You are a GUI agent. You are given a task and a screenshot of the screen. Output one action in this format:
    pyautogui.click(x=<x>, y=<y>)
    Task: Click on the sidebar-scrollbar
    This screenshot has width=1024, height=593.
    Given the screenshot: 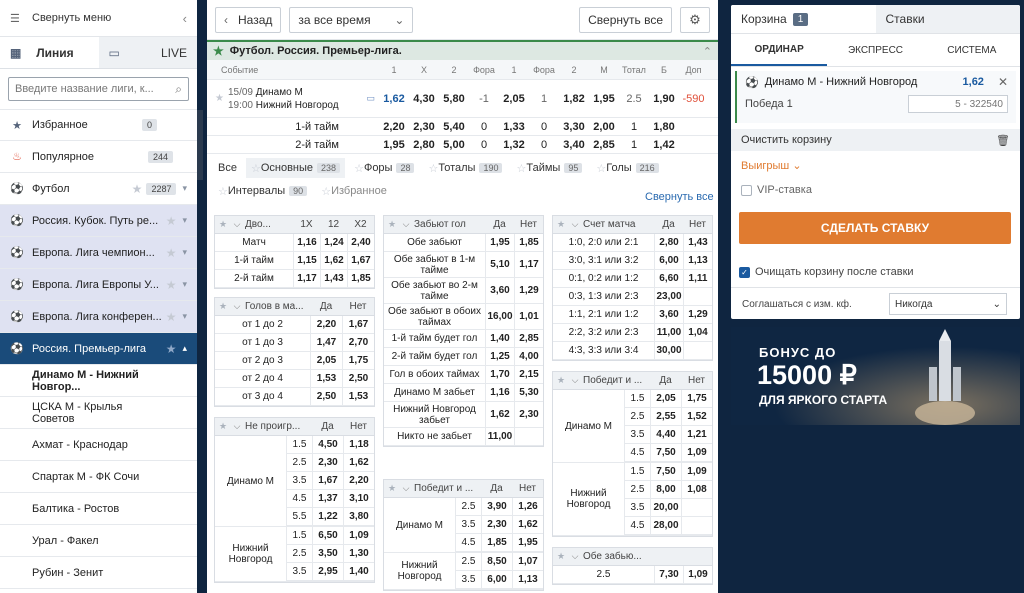 What is the action you would take?
    pyautogui.click(x=200, y=145)
    